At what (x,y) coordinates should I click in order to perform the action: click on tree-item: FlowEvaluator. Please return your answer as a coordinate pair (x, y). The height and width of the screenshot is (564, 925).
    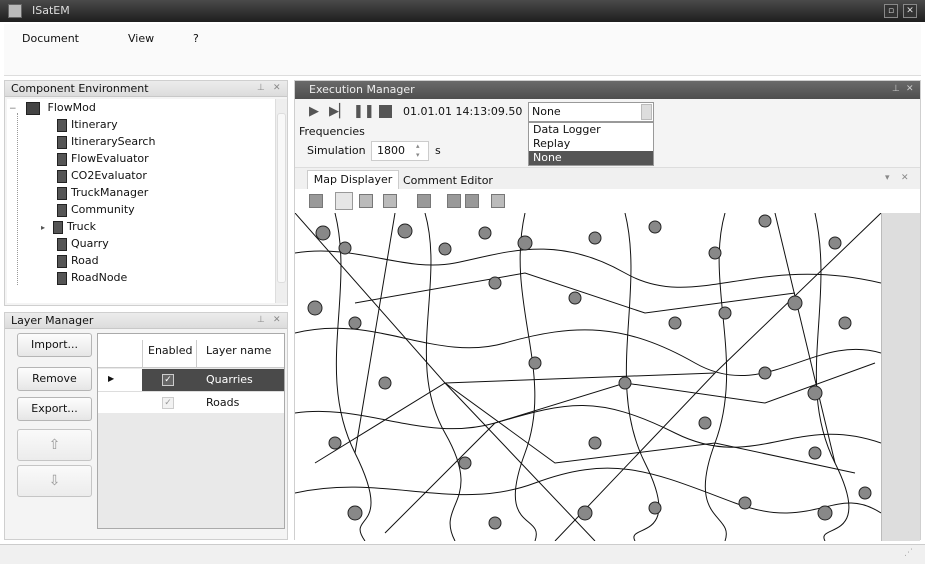
    Looking at the image, I should click on (141, 158).